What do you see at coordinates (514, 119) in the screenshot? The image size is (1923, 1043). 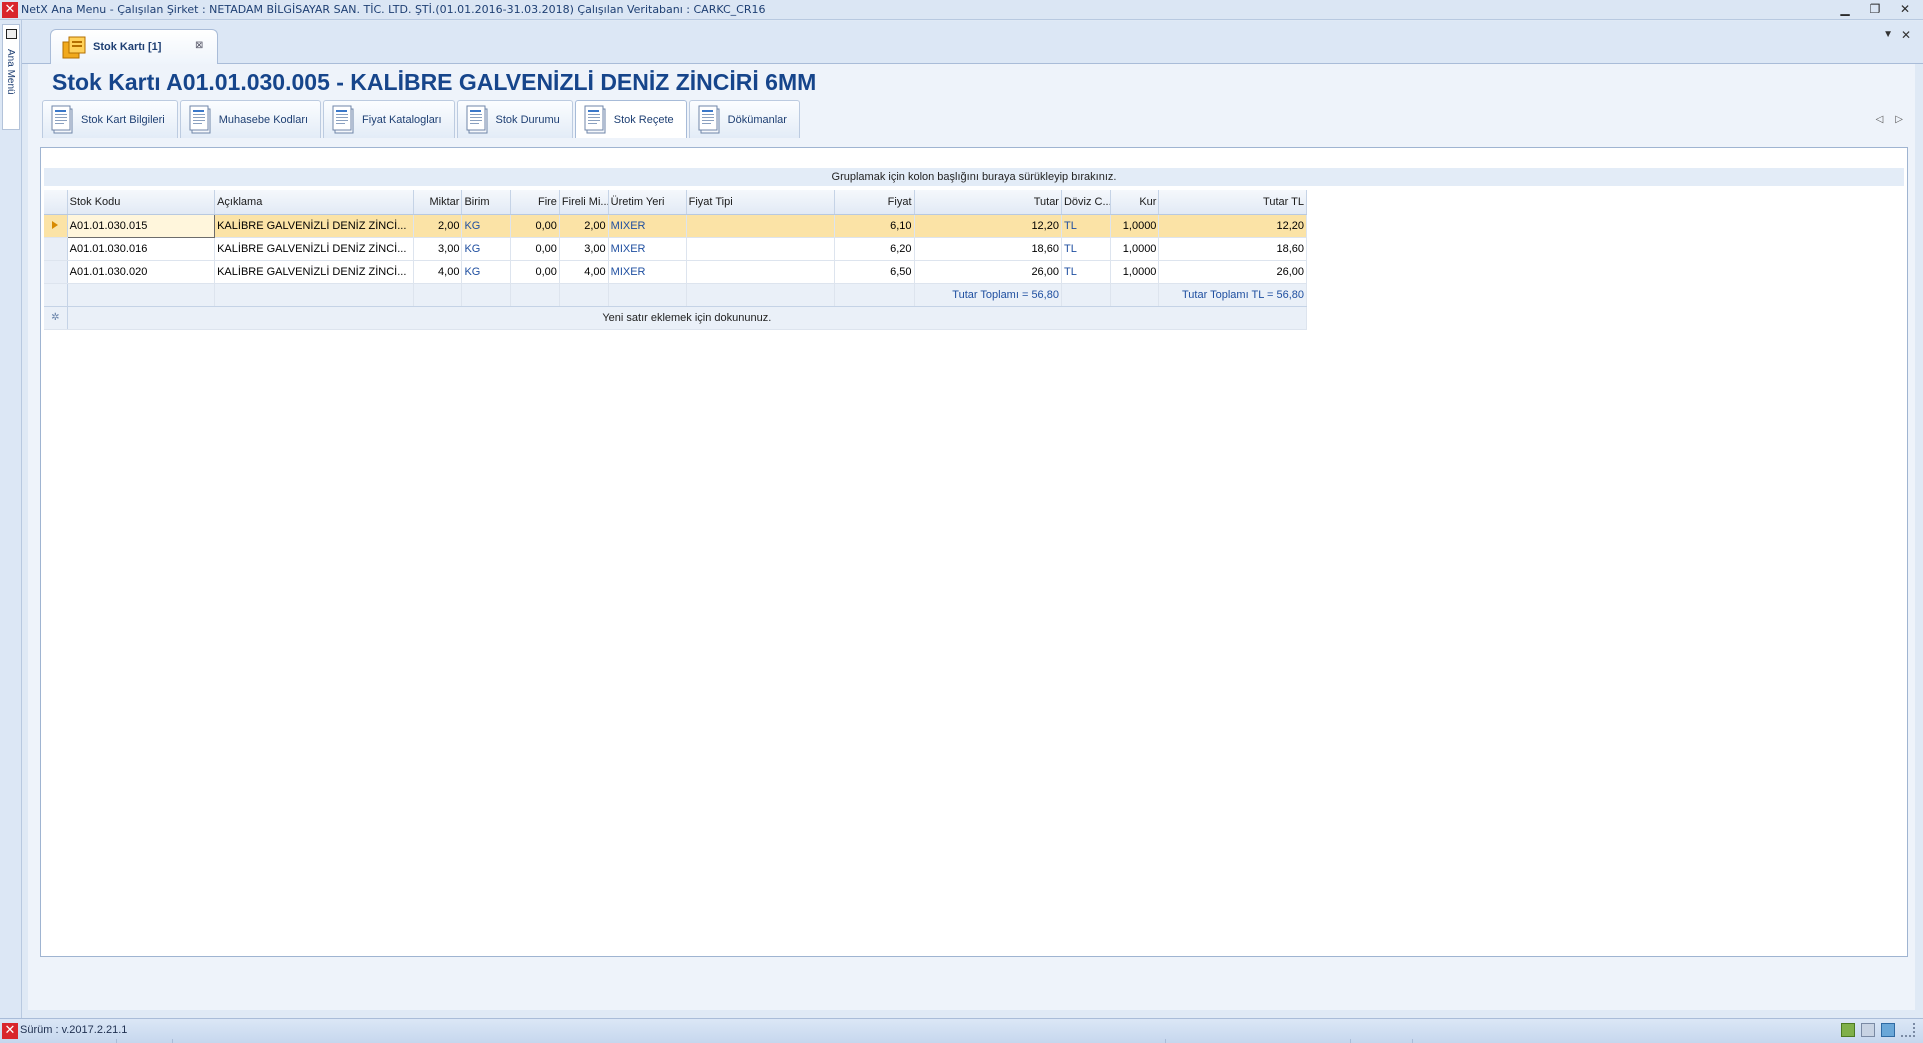 I see `tab-stok-durumu: Stok Durumu` at bounding box center [514, 119].